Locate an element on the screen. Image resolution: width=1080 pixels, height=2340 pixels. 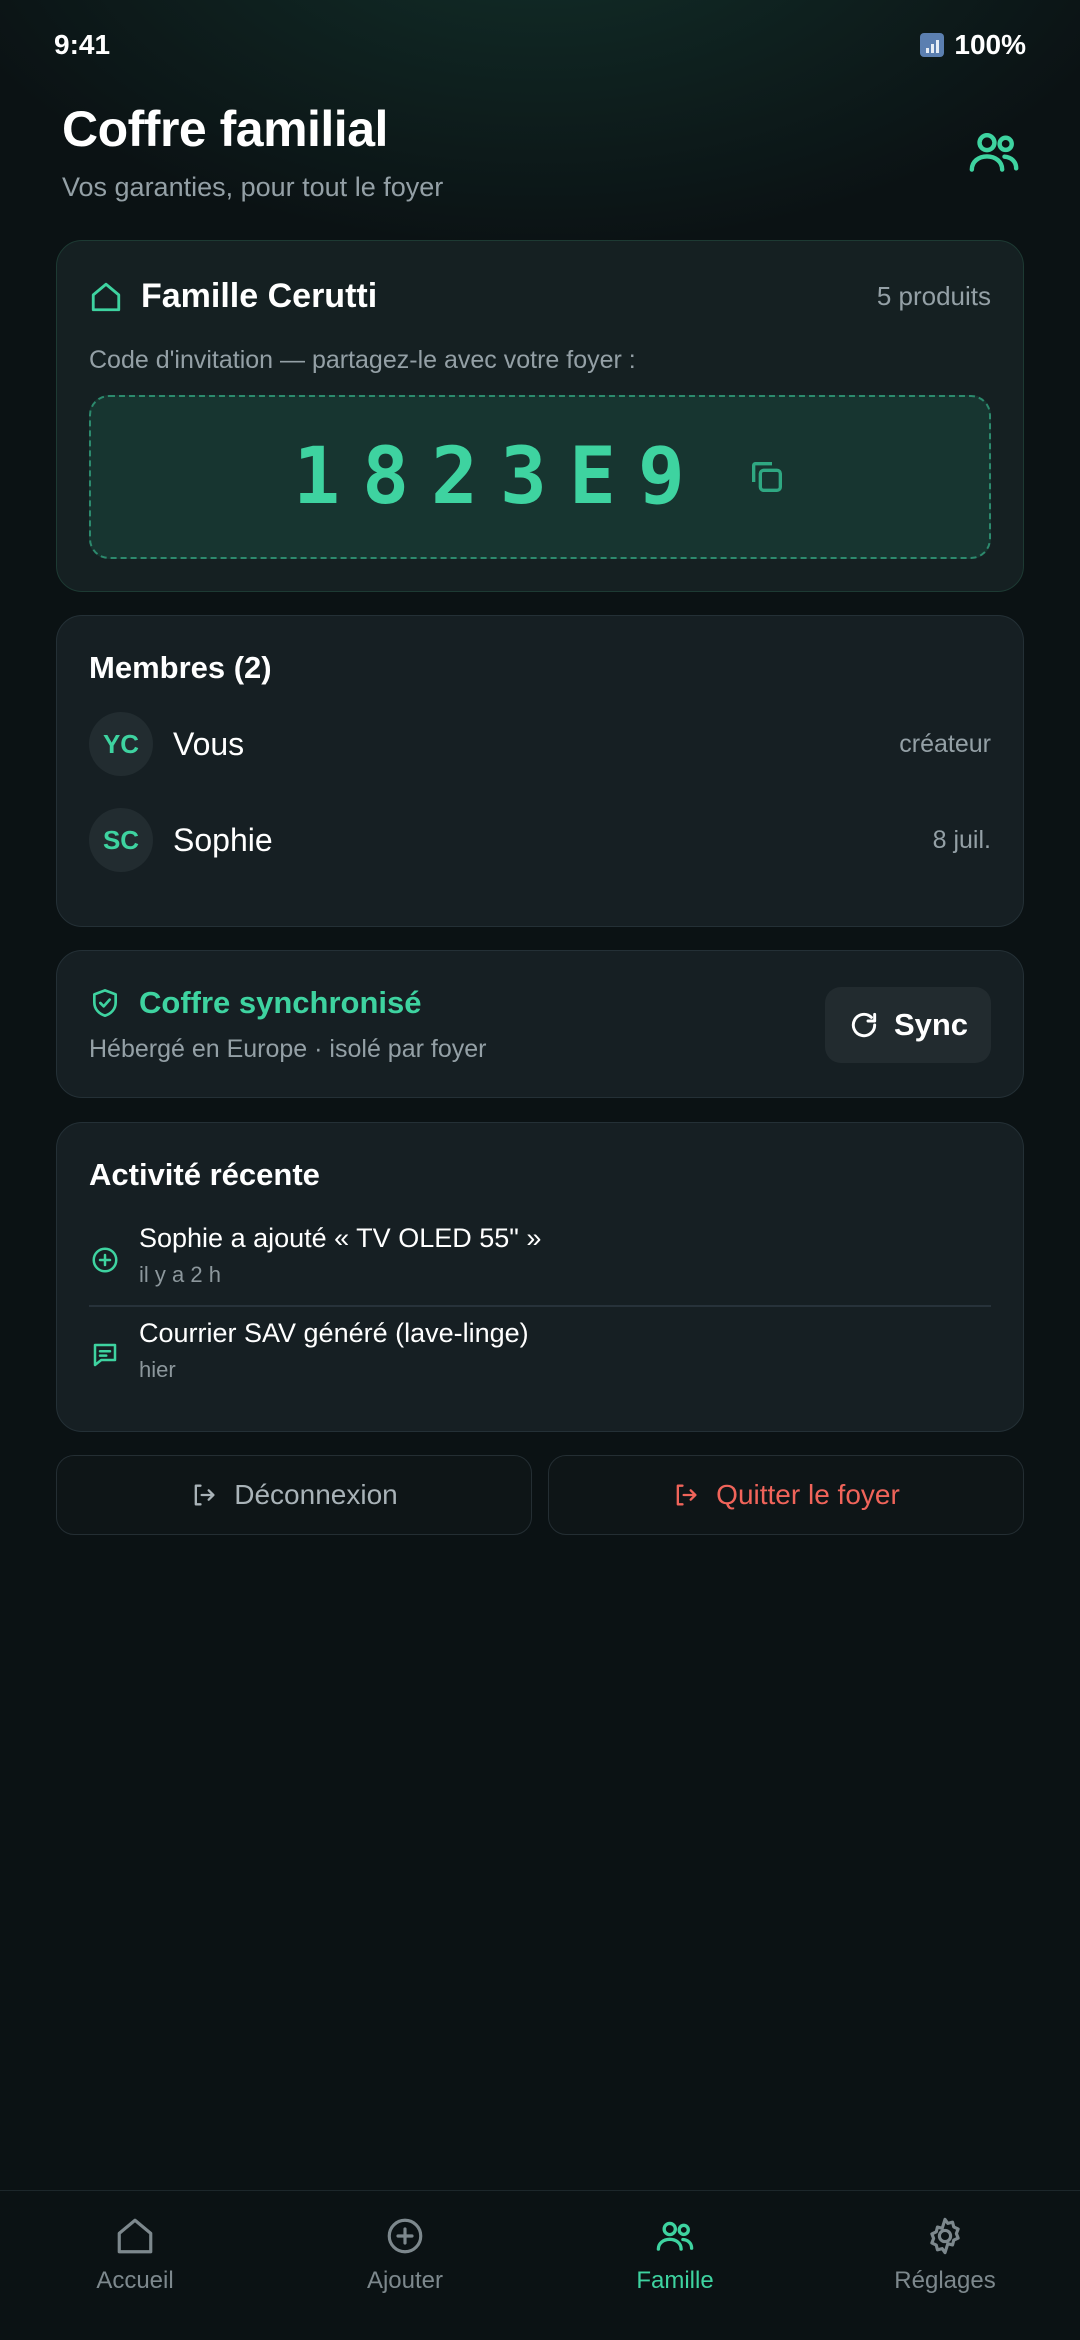
member-joined-date: 8 juil. is located at coordinates (961, 839).